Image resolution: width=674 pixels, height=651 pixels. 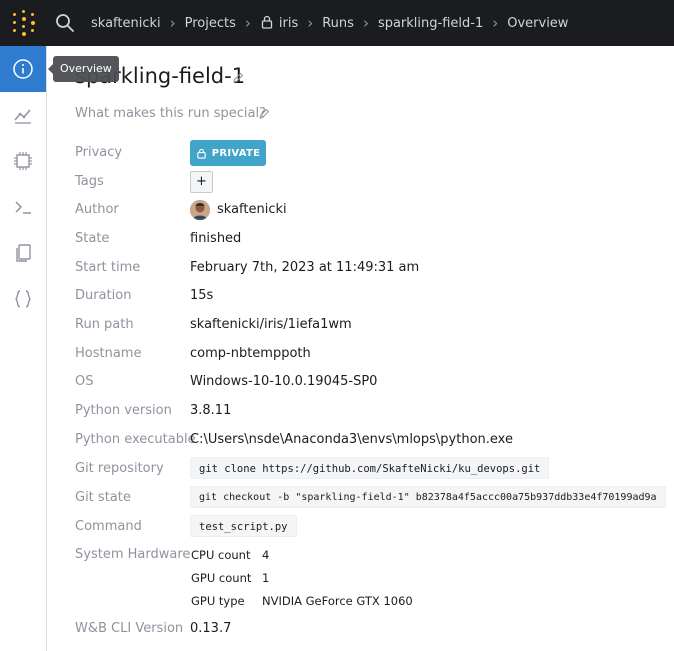 What do you see at coordinates (108, 353) in the screenshot?
I see `hostname-label: Hostname` at bounding box center [108, 353].